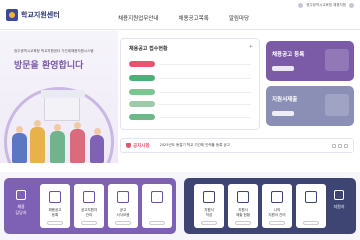 This screenshot has width=360, height=240. I want to click on quick-menu-label: 나의 지원서 관리, so click(277, 212).